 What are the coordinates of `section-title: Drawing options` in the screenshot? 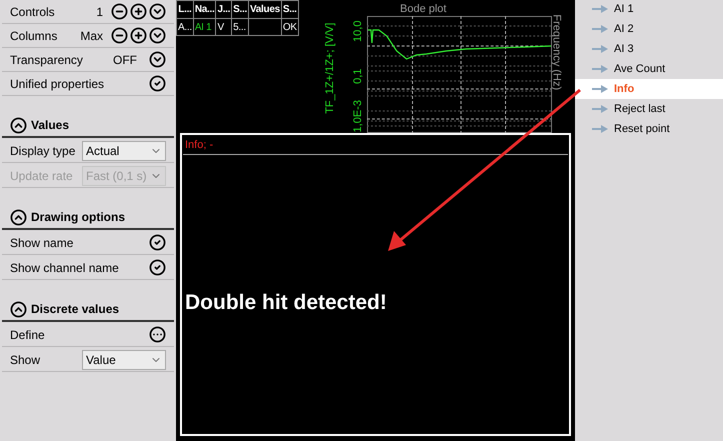 It's located at (78, 217).